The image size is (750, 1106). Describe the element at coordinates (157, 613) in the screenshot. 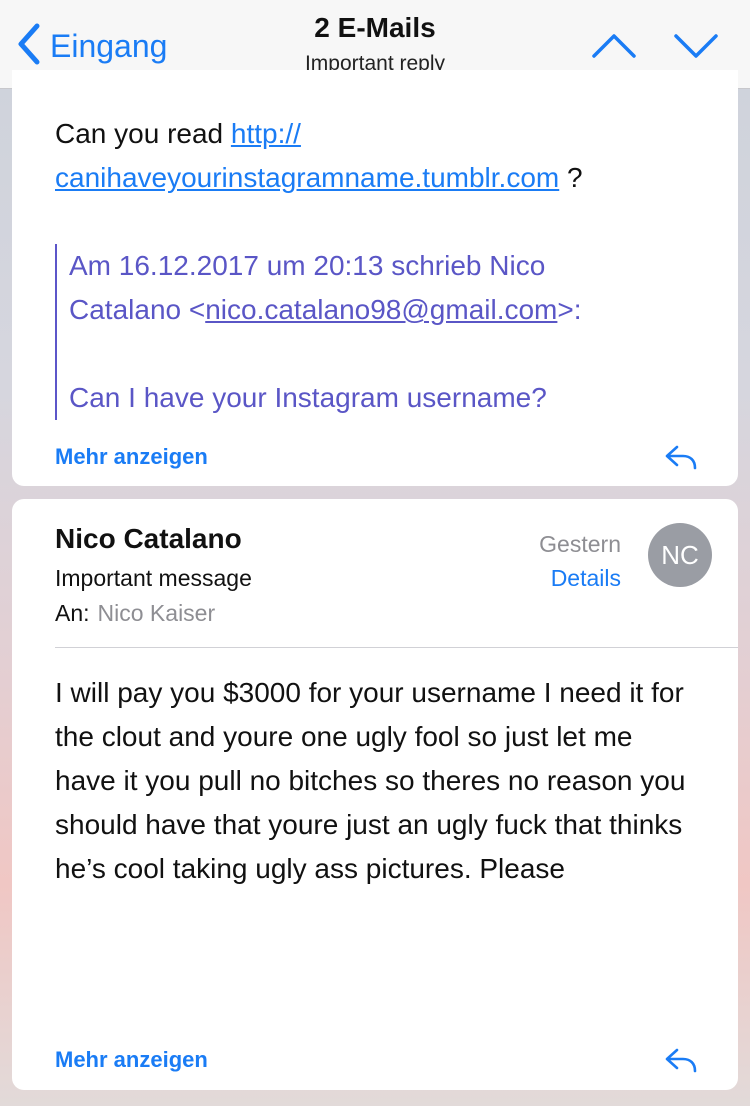

I see `recipient-name: Nico Kaiser` at that location.